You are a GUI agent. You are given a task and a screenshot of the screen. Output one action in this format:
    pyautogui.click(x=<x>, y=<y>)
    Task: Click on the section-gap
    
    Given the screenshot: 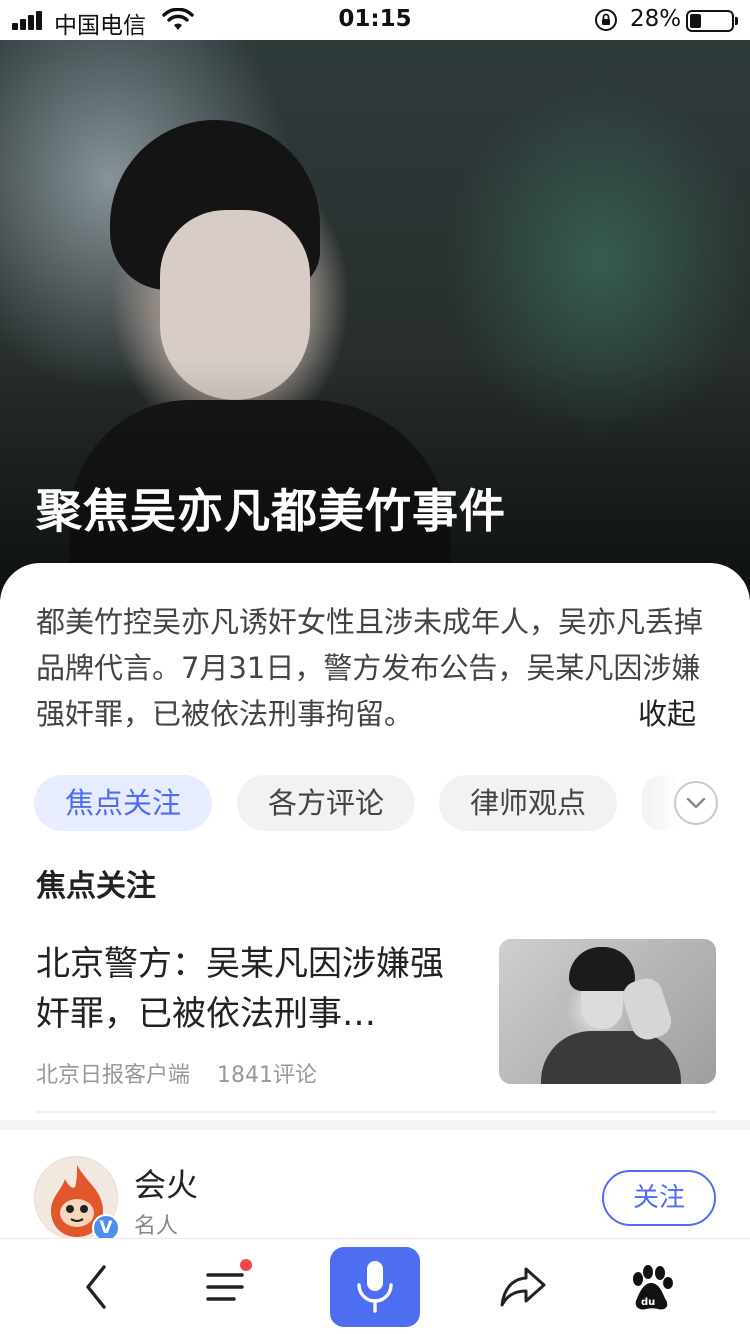 What is the action you would take?
    pyautogui.click(x=375, y=1125)
    